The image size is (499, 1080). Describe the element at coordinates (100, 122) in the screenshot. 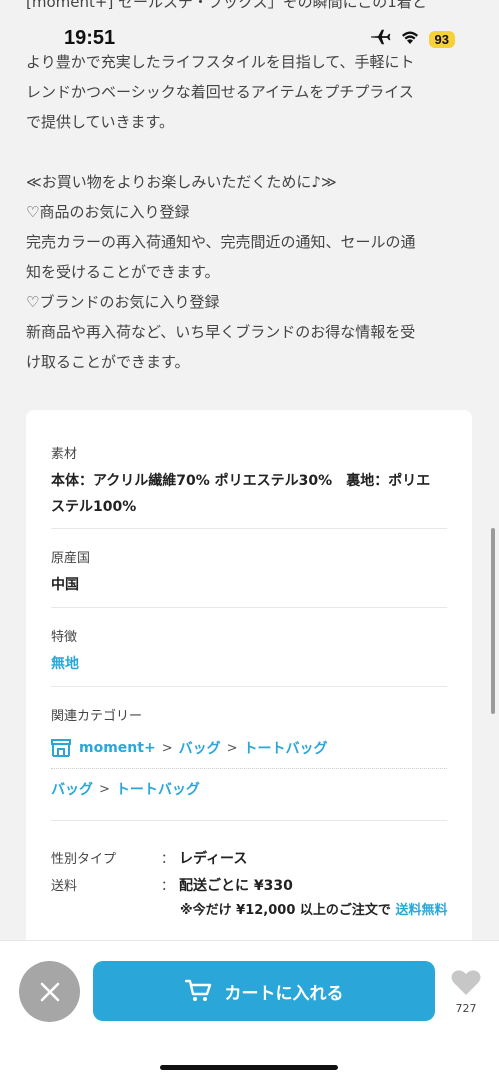

I see `description-line: で提供していきます。` at that location.